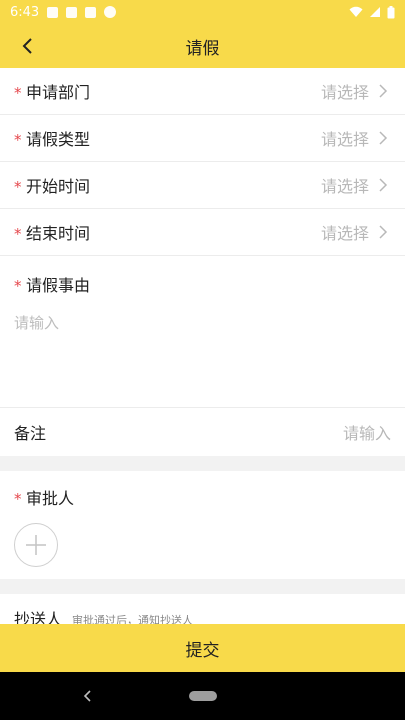  I want to click on submit-button: 提交, so click(202, 648).